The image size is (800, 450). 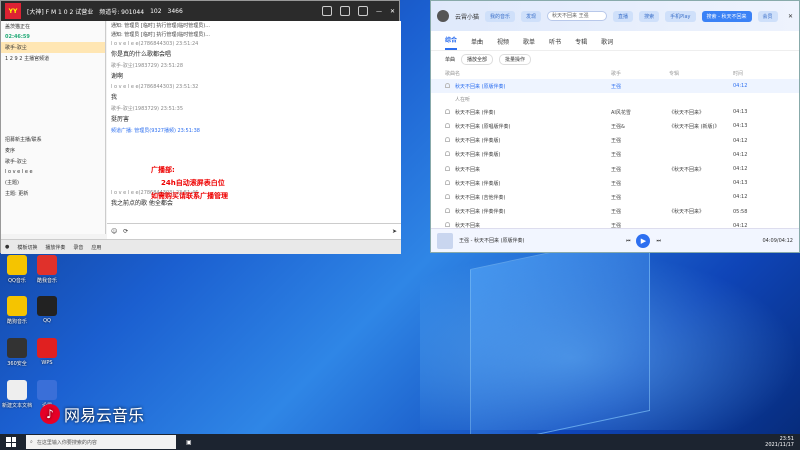 What do you see at coordinates (467, 17) in the screenshot?
I see `username: 云霄小猫` at bounding box center [467, 17].